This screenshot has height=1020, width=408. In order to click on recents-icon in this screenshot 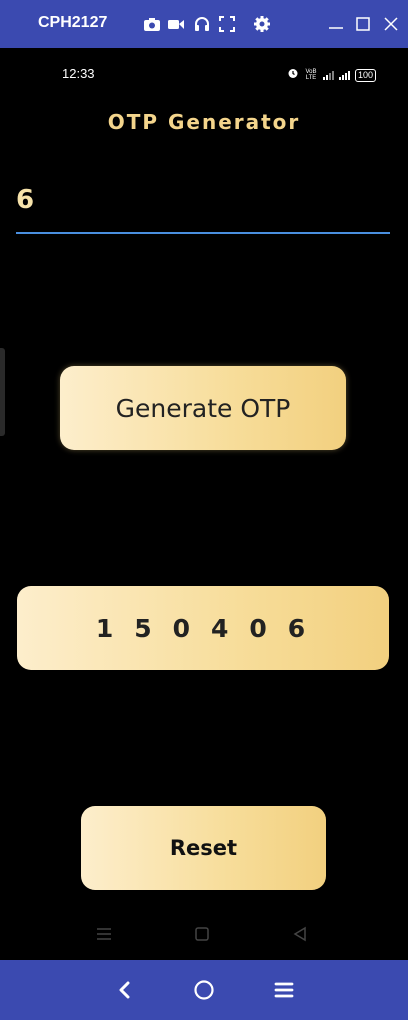, I will do `click(104, 934)`.